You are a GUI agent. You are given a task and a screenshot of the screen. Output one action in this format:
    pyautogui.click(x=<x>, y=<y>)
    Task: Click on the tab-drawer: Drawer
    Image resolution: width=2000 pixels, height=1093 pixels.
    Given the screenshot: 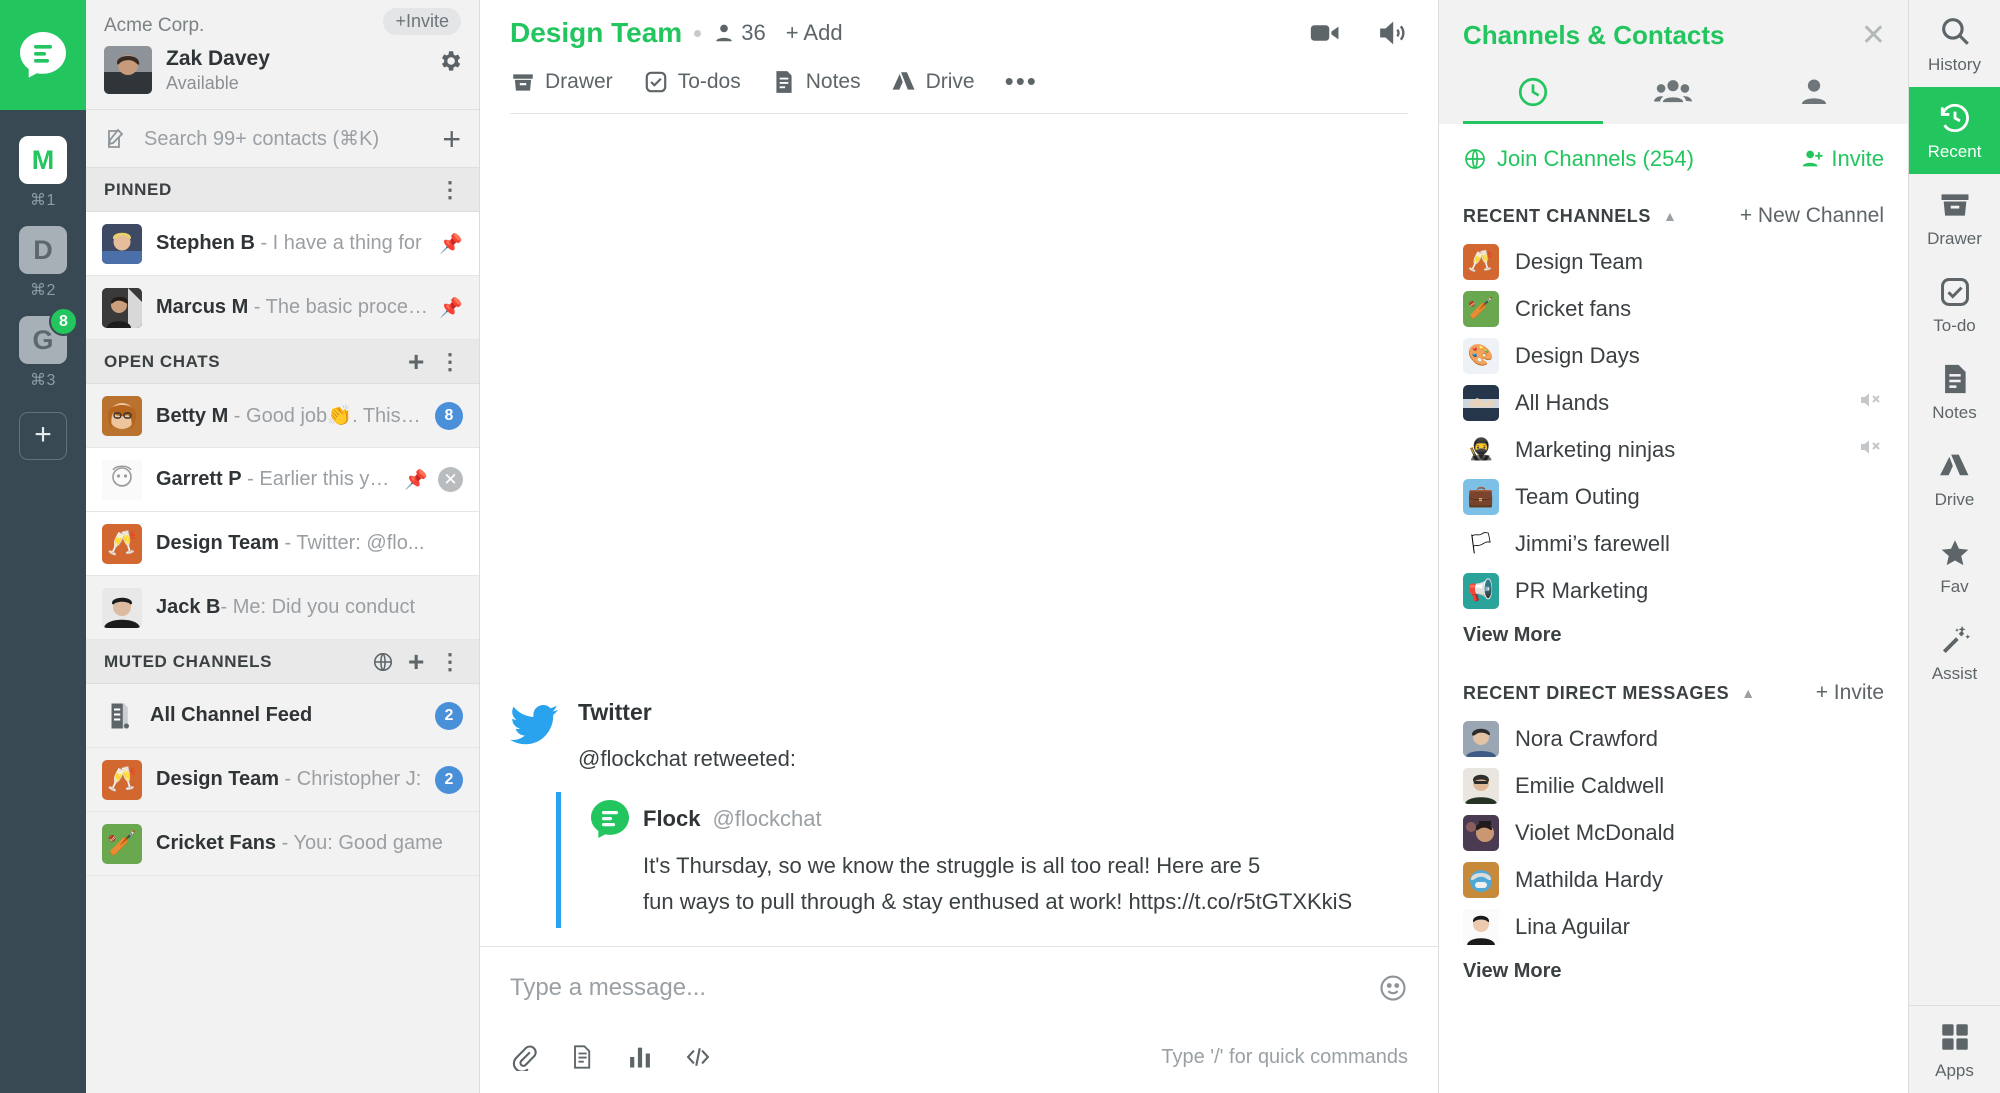 What is the action you would take?
    pyautogui.click(x=561, y=82)
    